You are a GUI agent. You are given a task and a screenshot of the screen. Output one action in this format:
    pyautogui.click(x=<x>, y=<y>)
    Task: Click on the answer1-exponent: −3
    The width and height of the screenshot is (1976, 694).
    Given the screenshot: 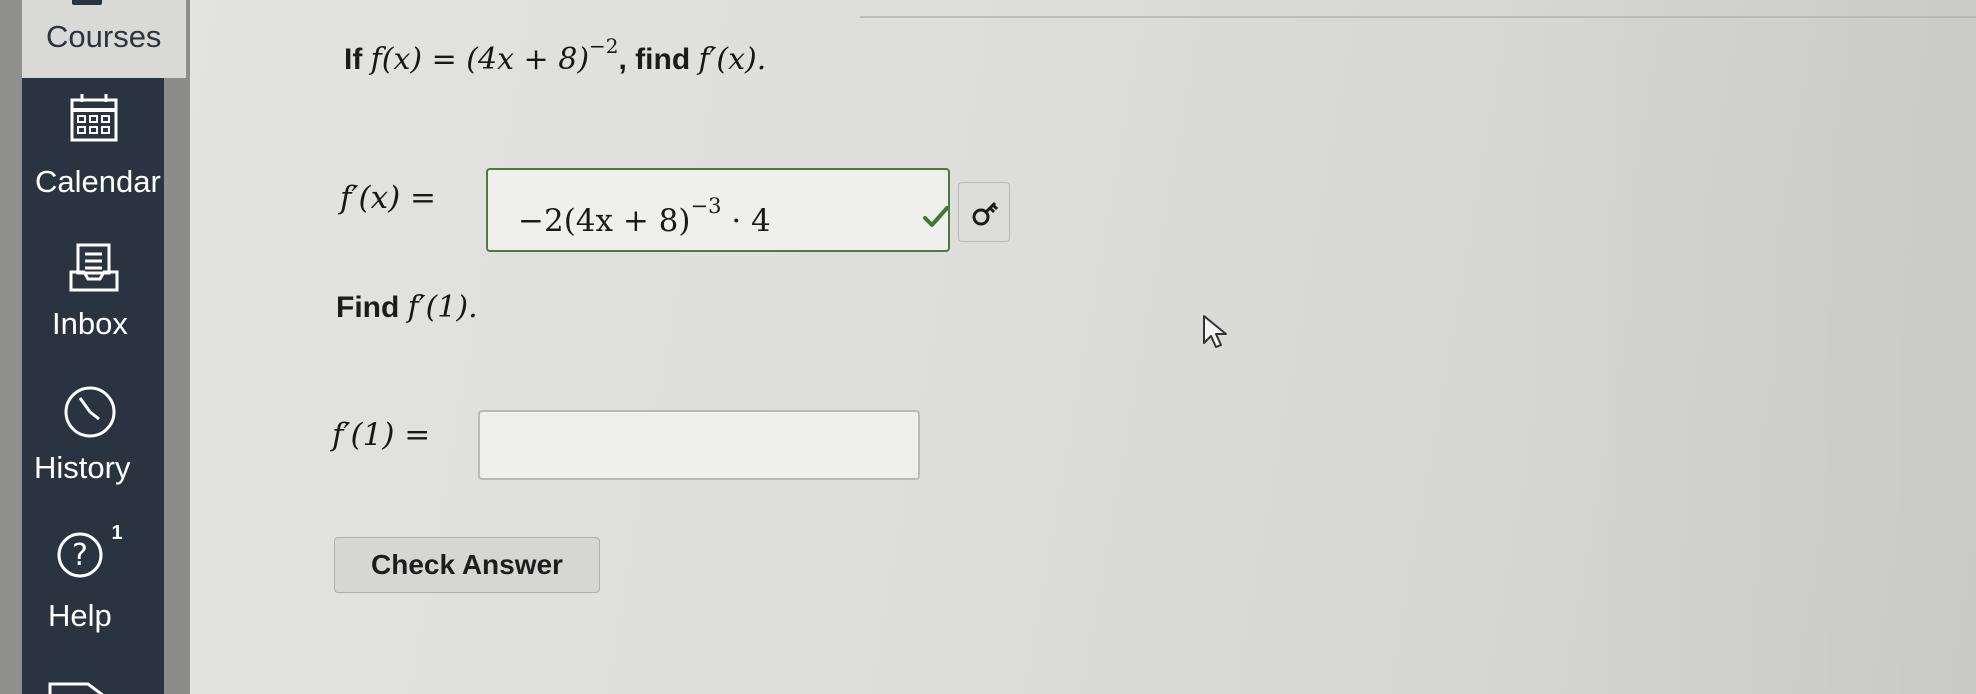 What is the action you would take?
    pyautogui.click(x=706, y=206)
    